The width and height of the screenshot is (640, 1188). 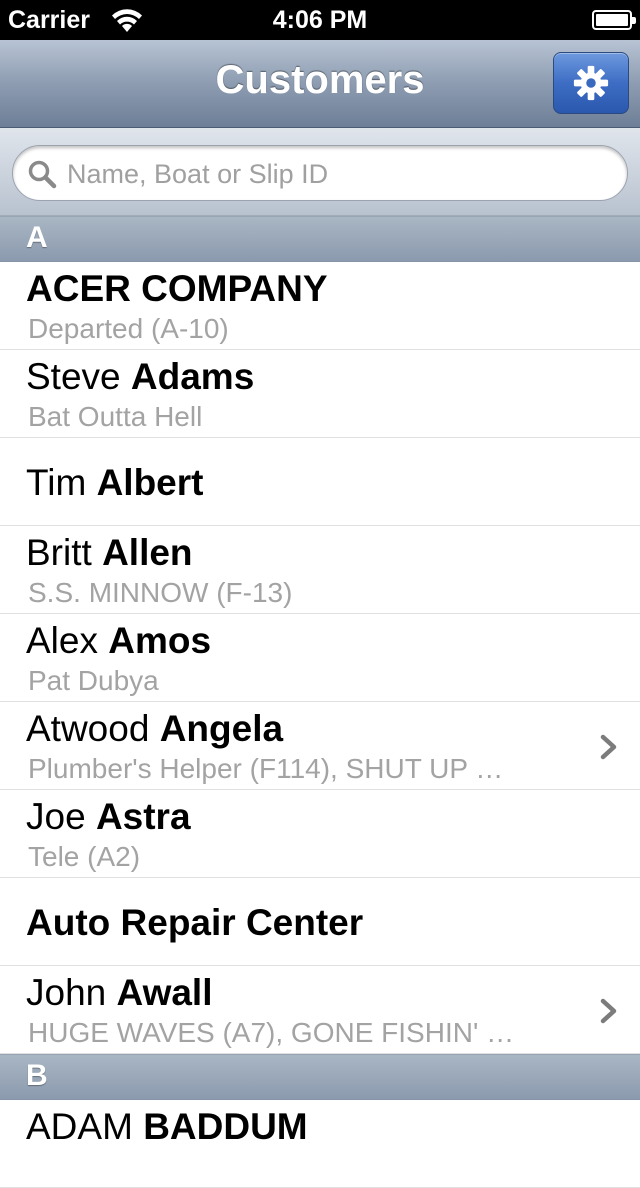 I want to click on customer-name: Alex Amos, so click(x=119, y=640).